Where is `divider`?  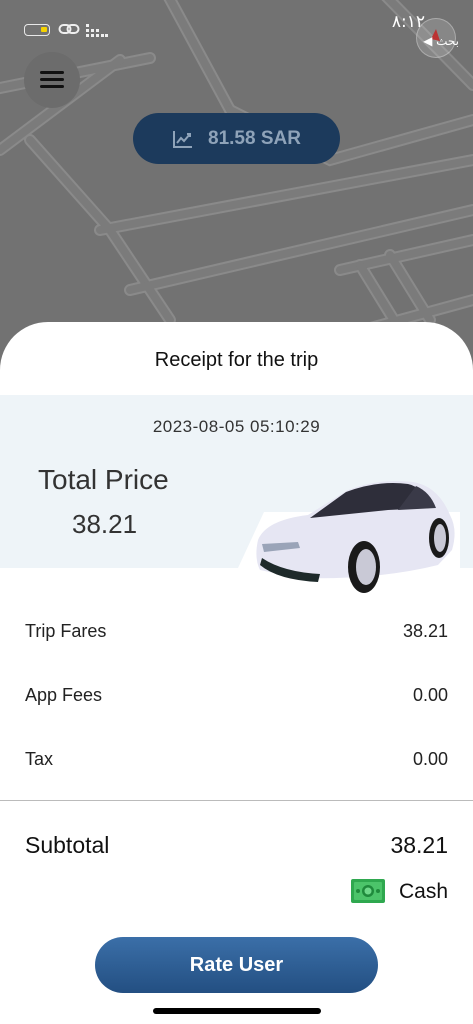
divider is located at coordinates (236, 800).